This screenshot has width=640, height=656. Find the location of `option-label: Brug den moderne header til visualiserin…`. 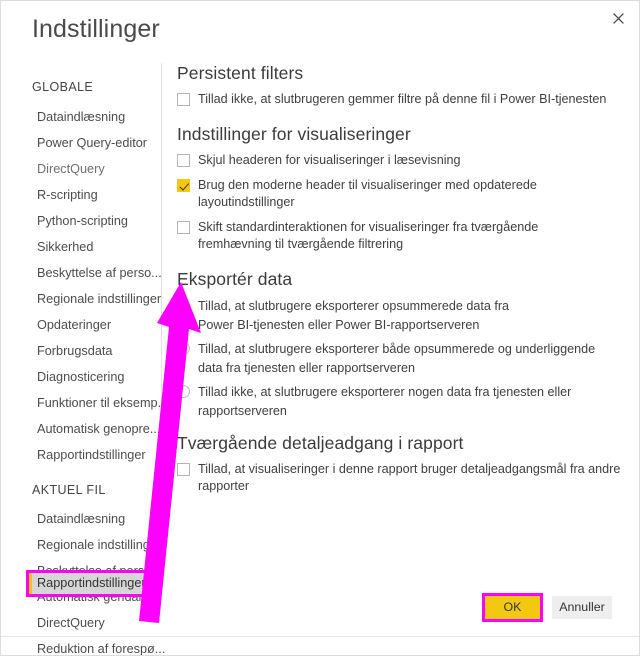

option-label: Brug den moderne header til visualiserin… is located at coordinates (367, 193).